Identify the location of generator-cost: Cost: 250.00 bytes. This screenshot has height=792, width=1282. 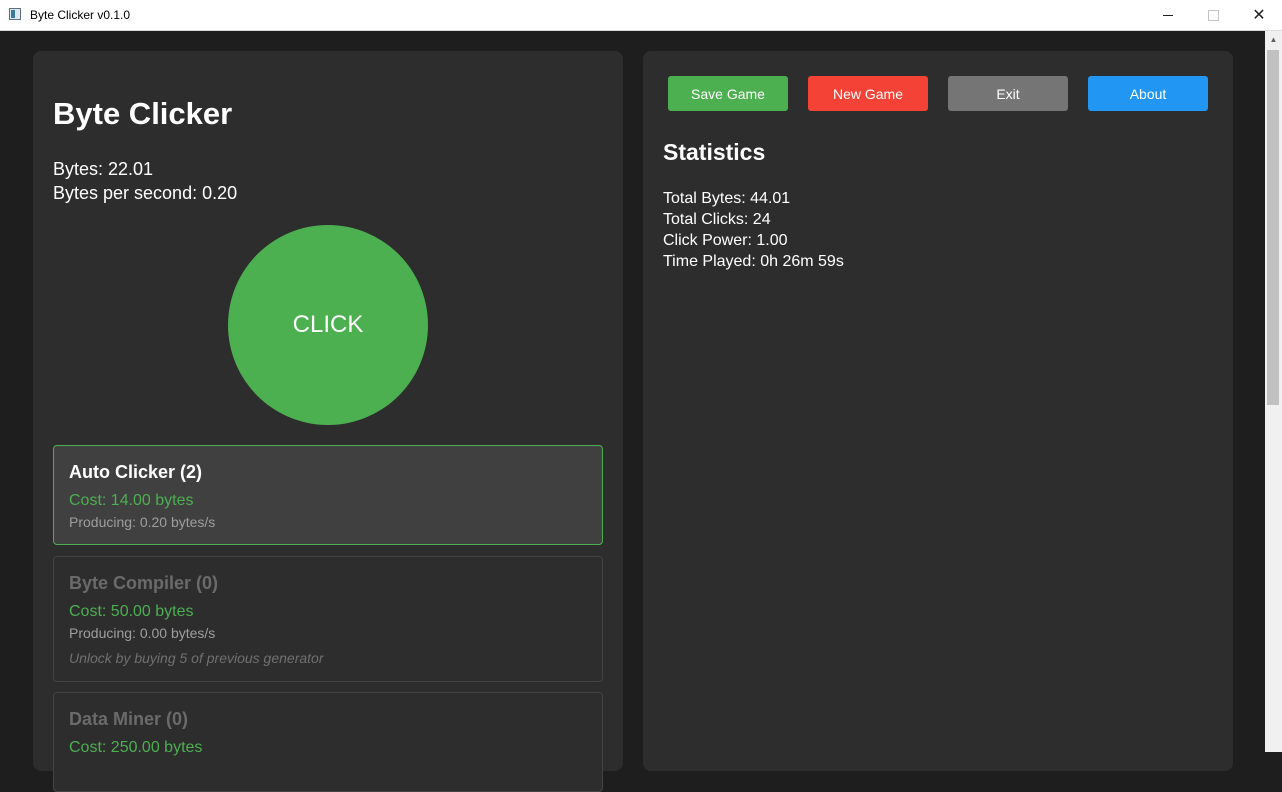
(136, 747).